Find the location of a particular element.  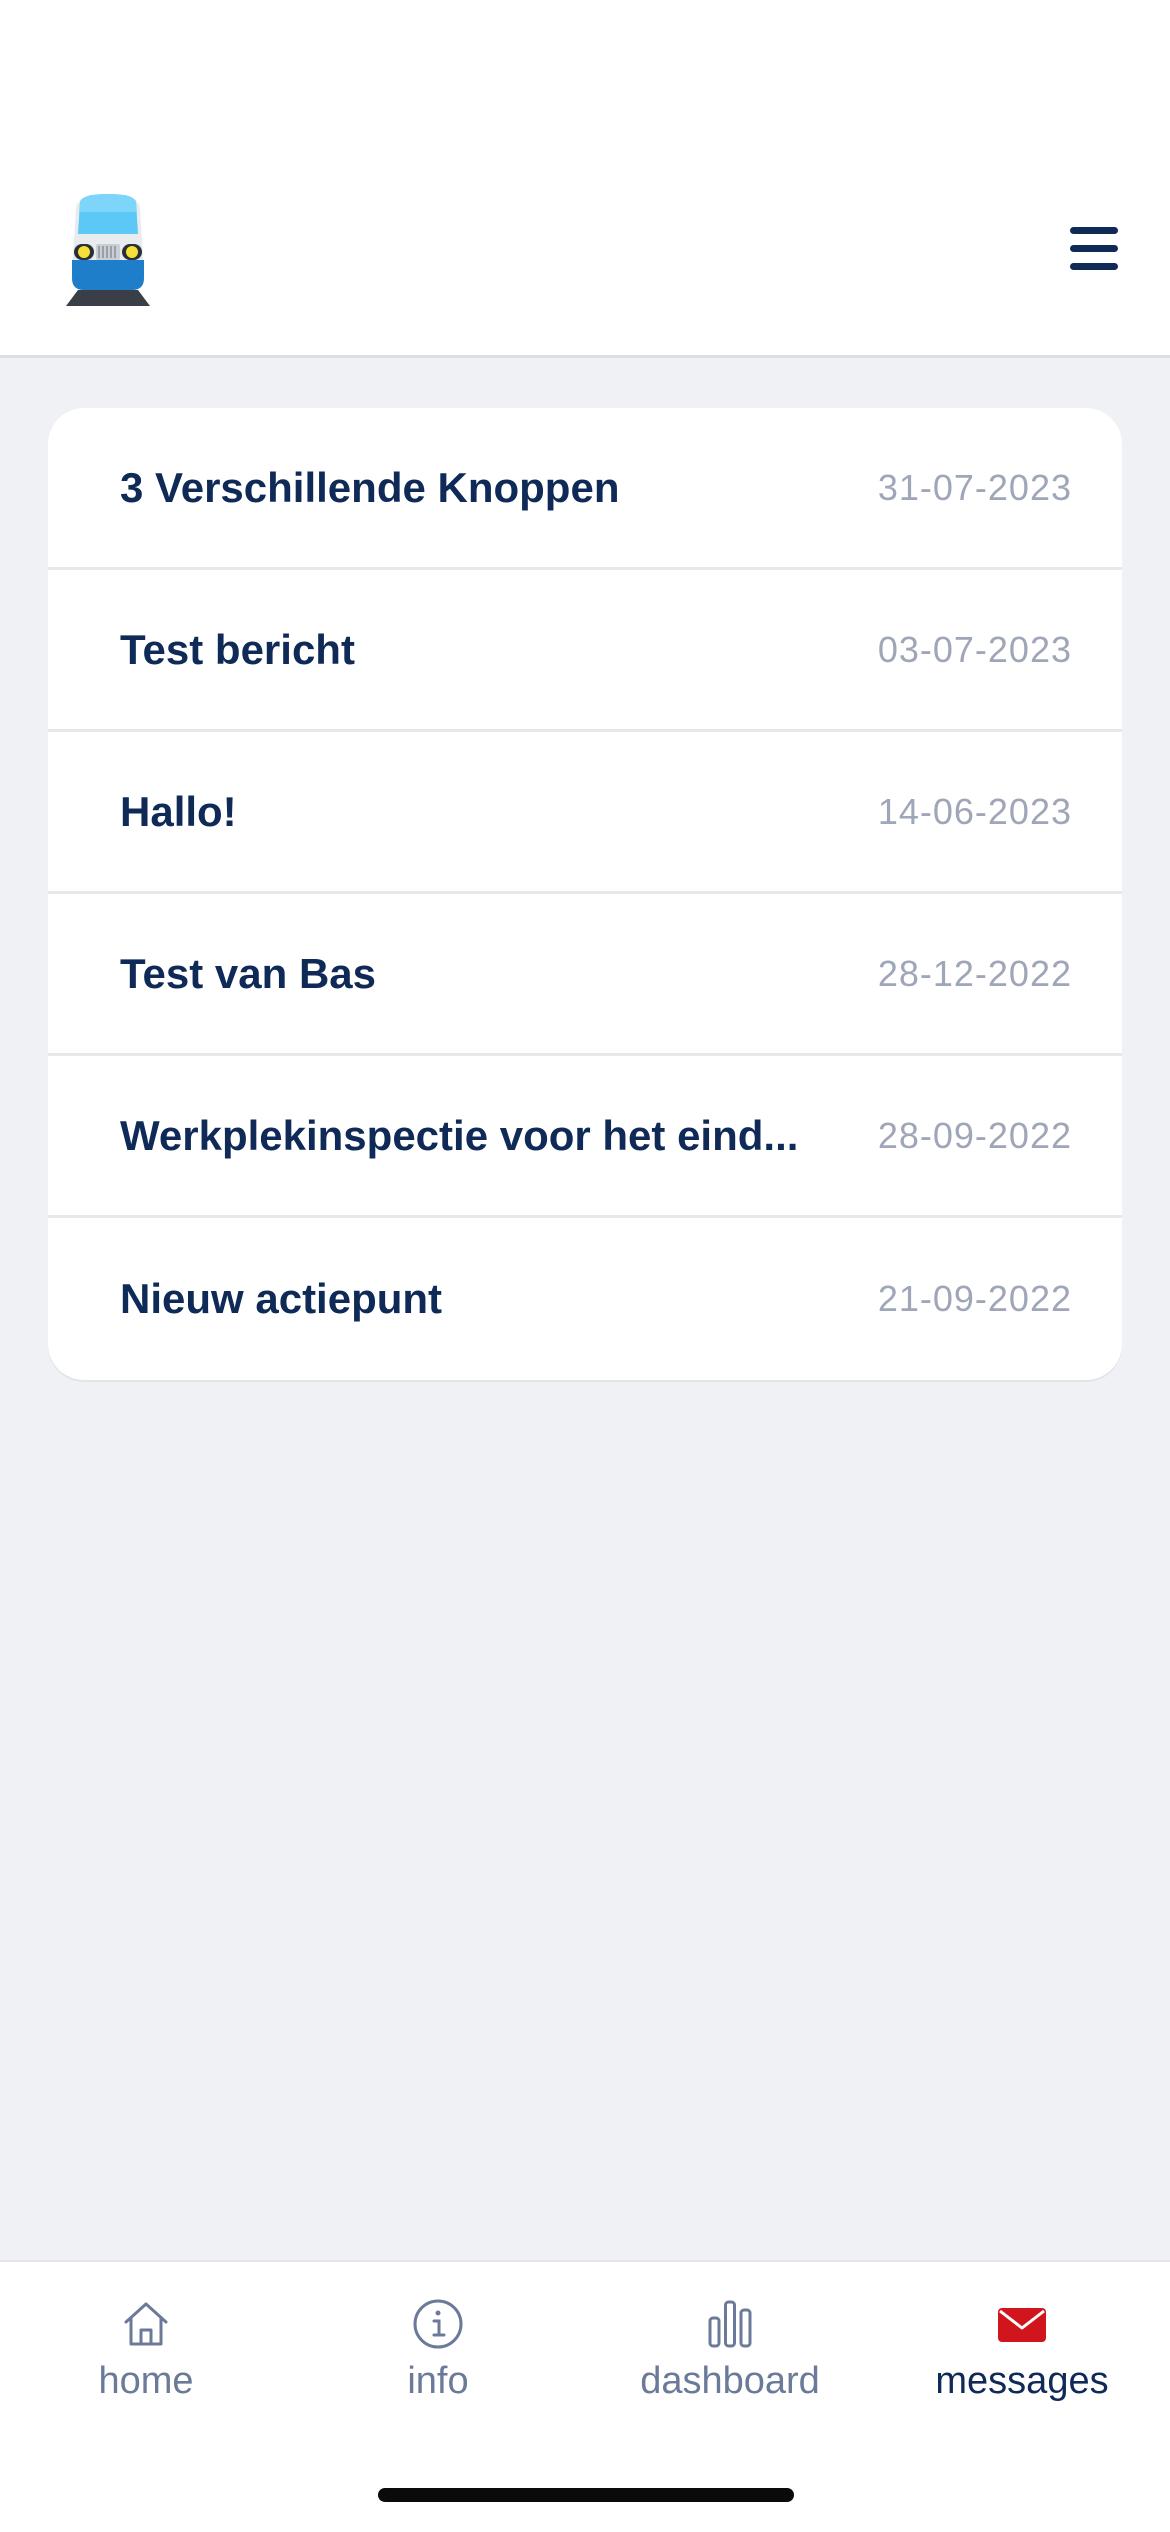

tab-info-label: info is located at coordinates (438, 2381).